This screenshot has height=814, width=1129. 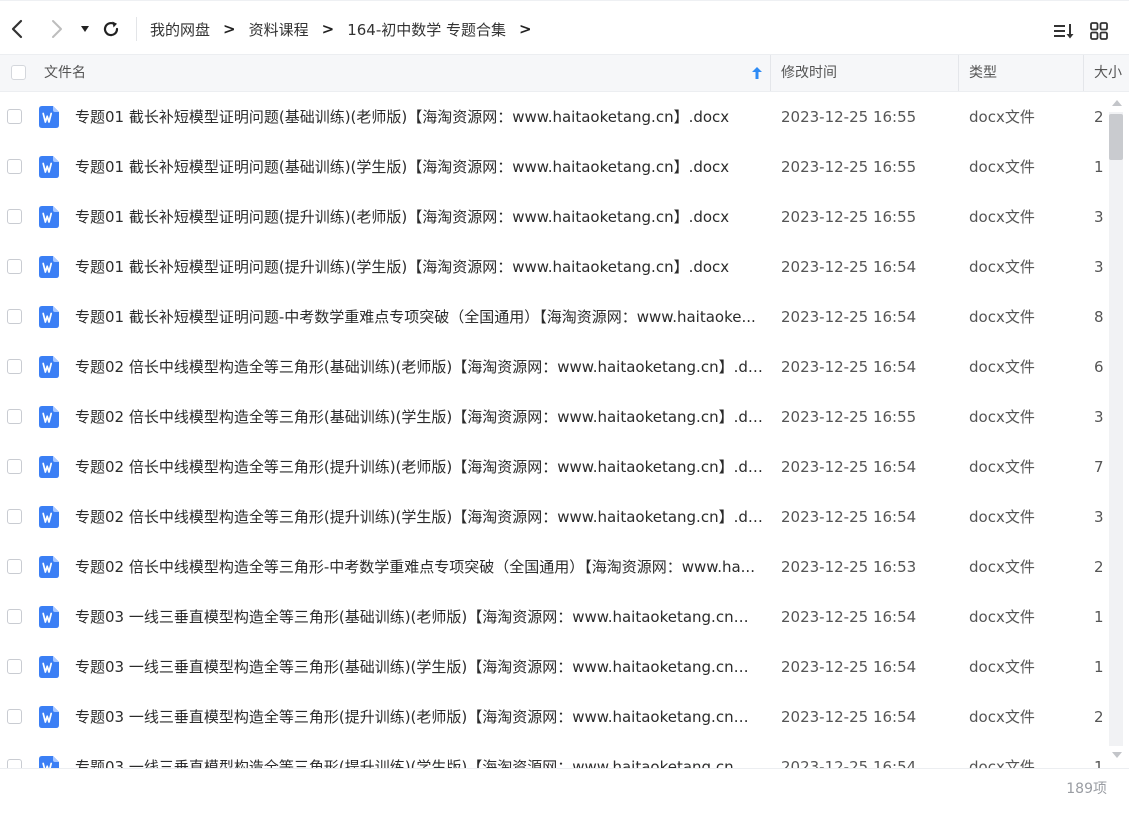 What do you see at coordinates (279, 29) in the screenshot?
I see `breadcrumb-item-courses: 资料课程` at bounding box center [279, 29].